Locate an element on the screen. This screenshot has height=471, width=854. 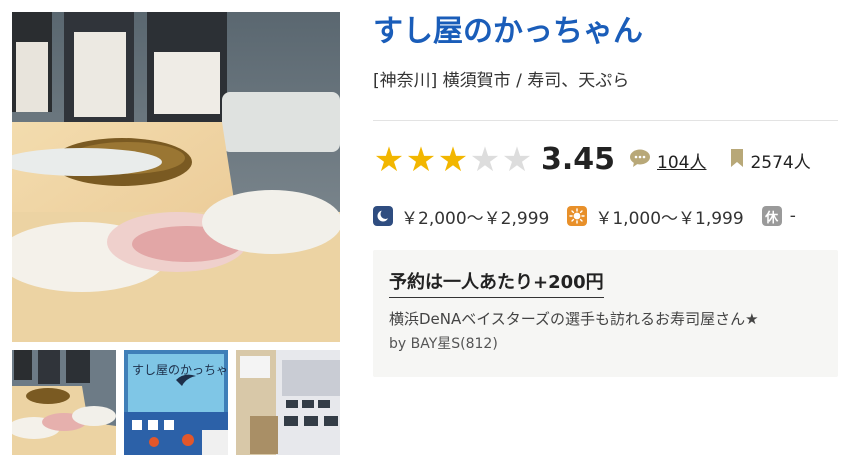
bookmark-icon is located at coordinates (737, 160).